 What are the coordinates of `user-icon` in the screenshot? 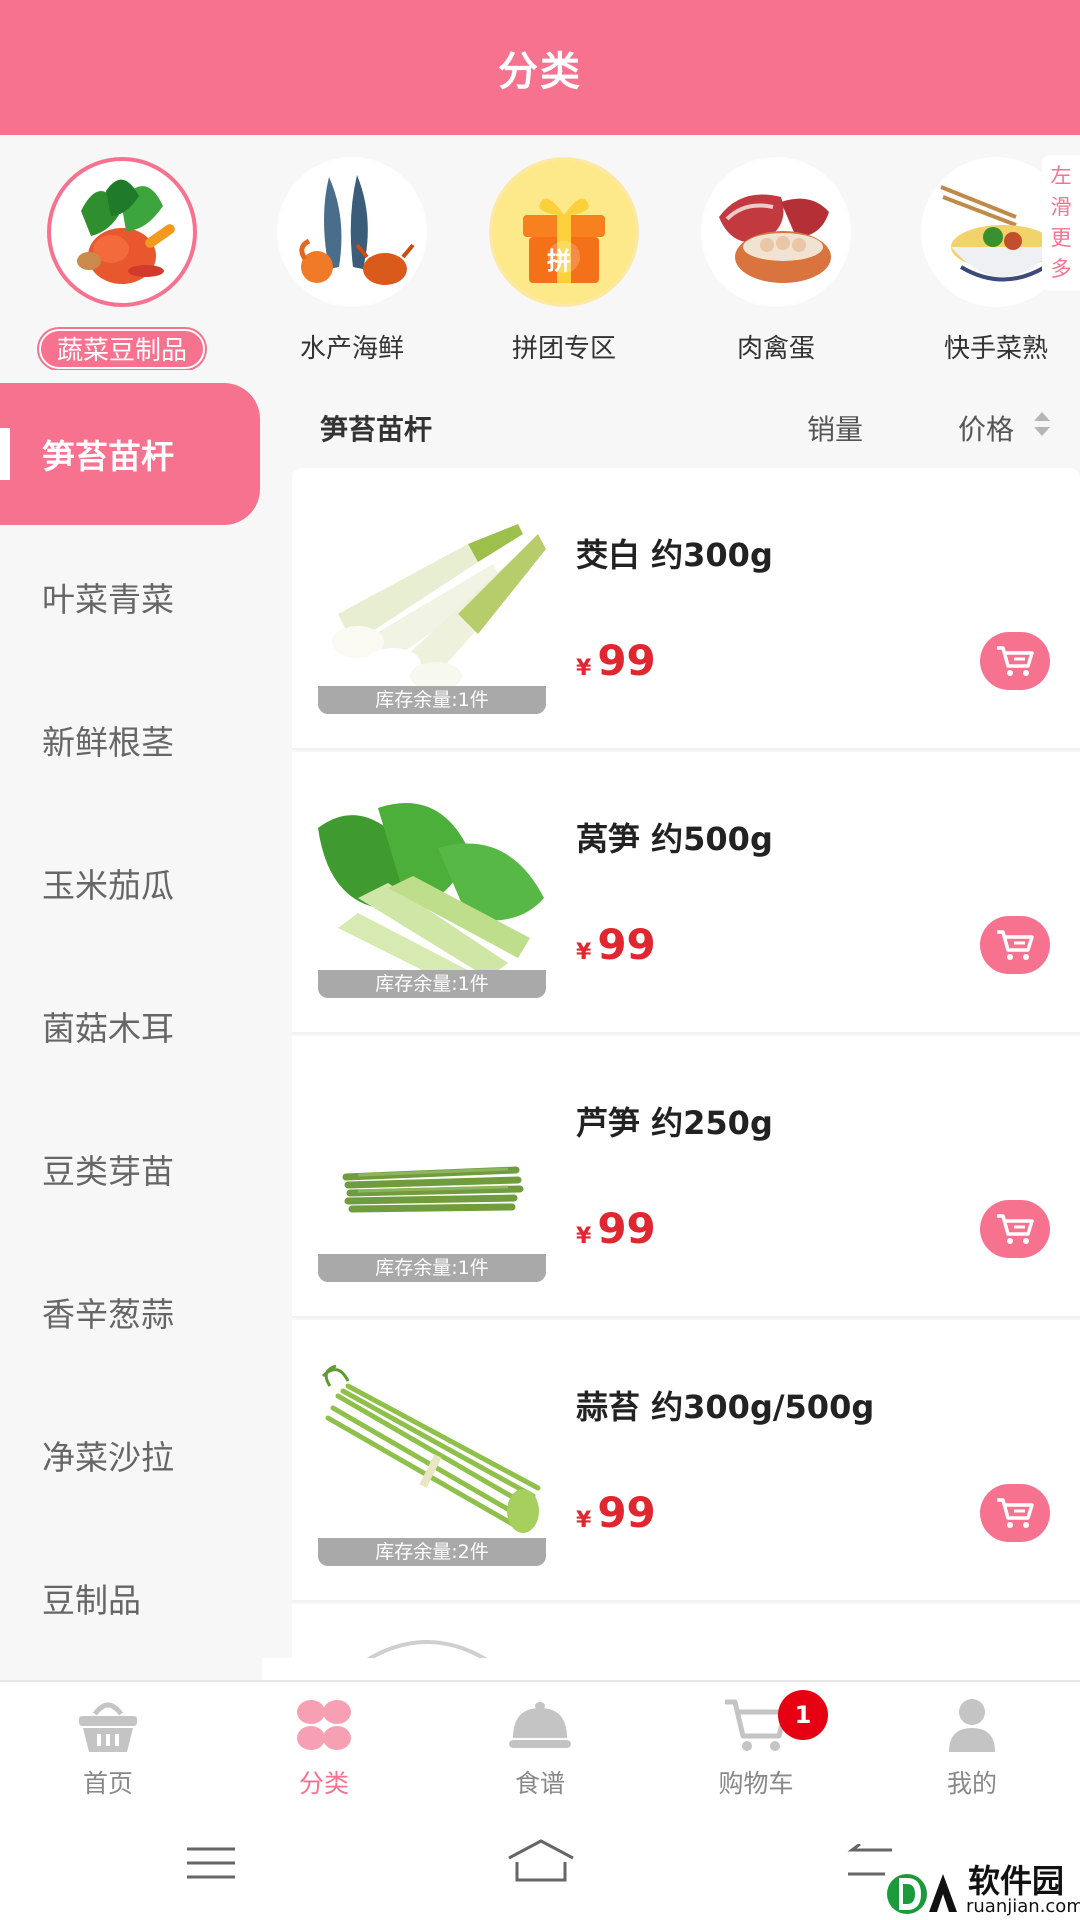 It's located at (972, 1725).